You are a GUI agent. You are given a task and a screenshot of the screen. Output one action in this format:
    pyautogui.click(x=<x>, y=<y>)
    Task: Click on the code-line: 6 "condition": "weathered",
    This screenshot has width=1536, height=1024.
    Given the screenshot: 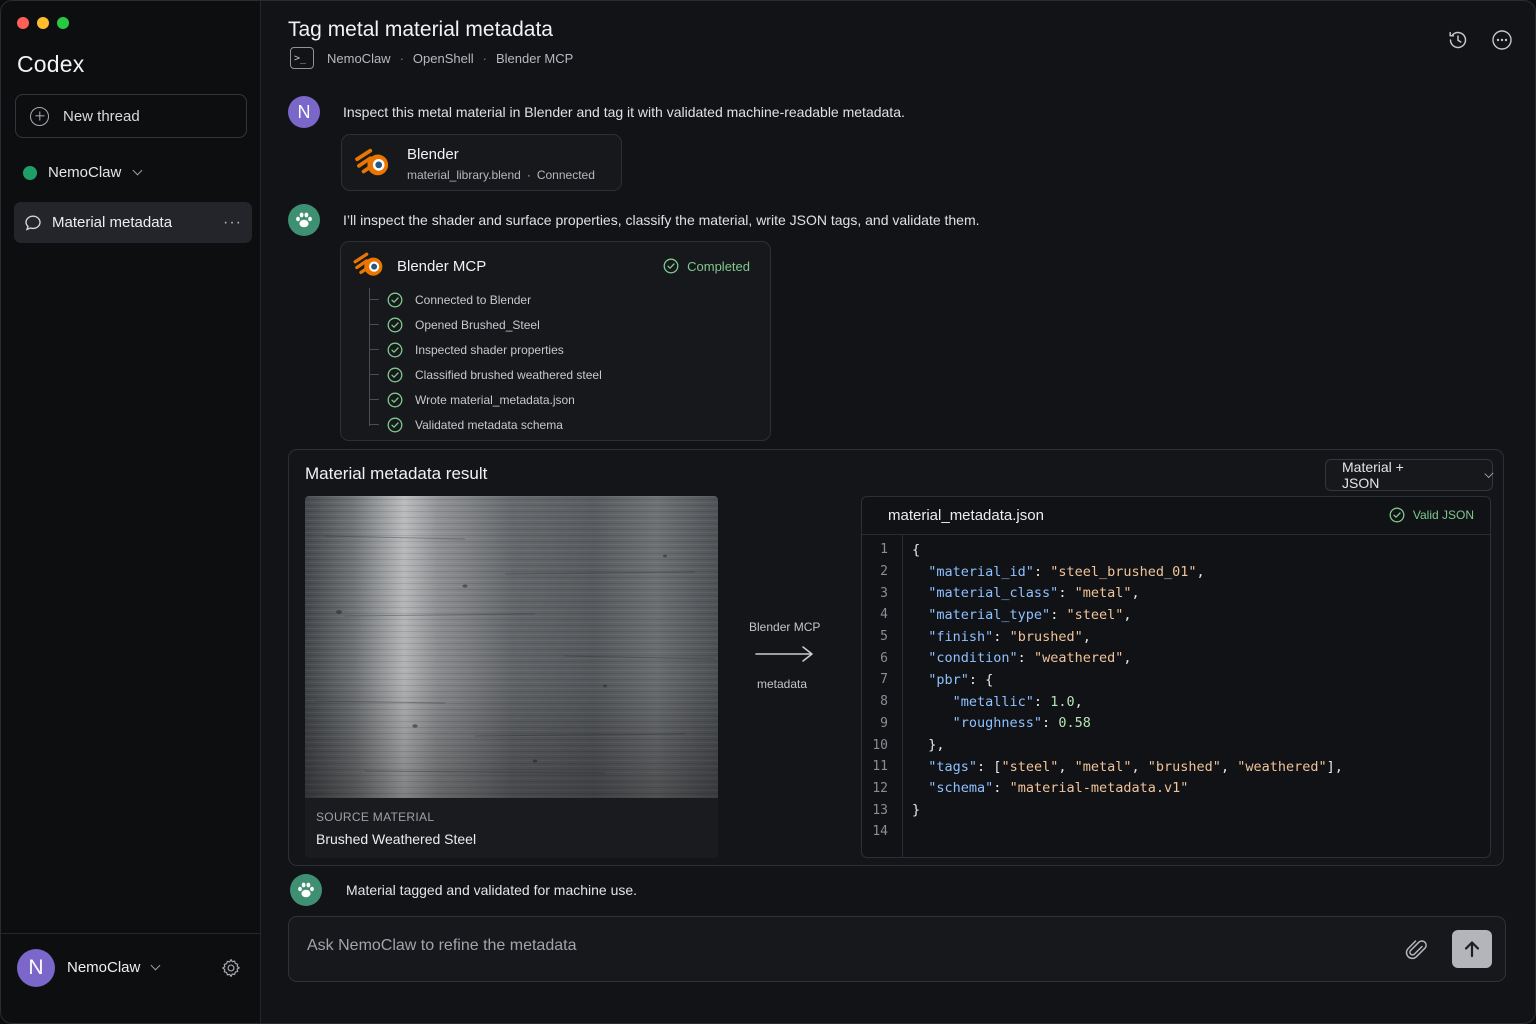 What is the action you would take?
    pyautogui.click(x=1102, y=658)
    